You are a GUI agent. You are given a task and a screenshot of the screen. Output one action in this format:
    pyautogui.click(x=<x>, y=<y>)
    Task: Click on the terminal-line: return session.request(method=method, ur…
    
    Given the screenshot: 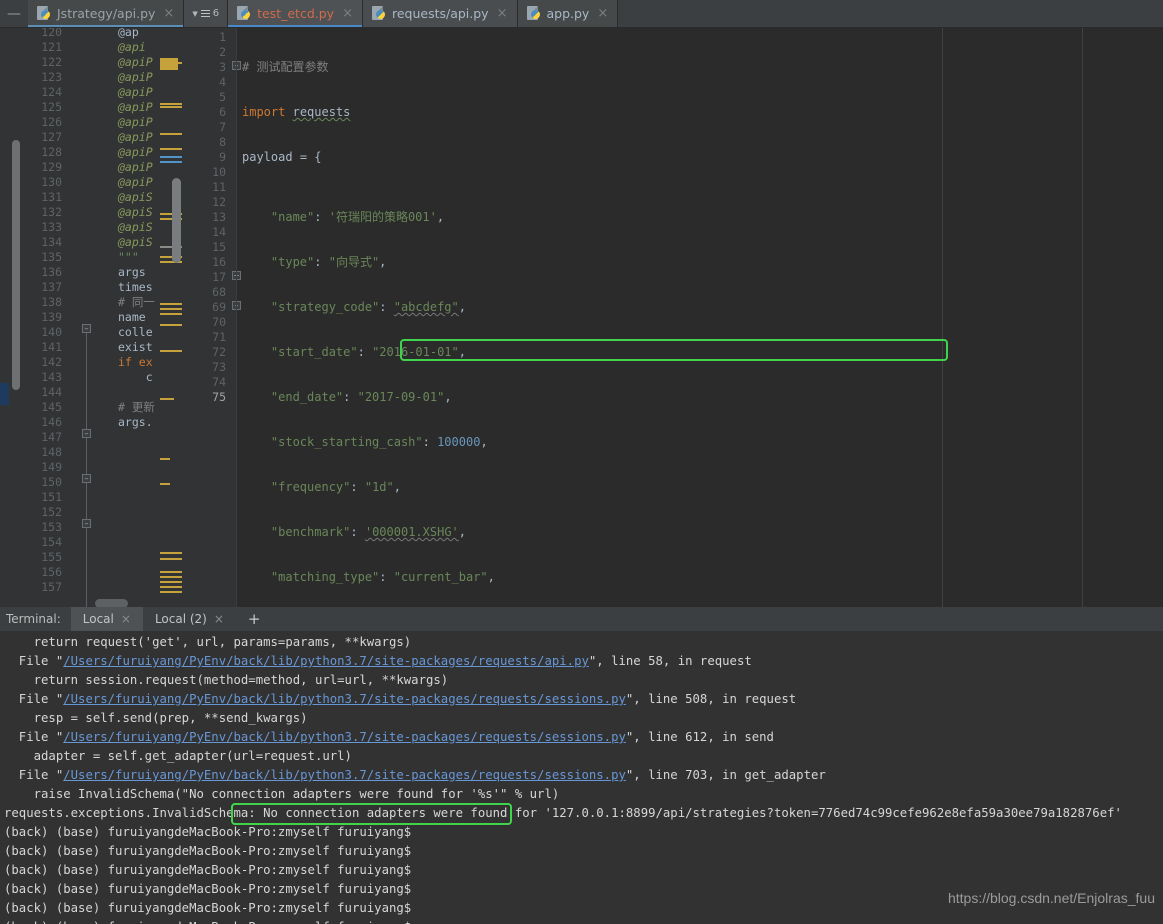 What is the action you would take?
    pyautogui.click(x=226, y=680)
    